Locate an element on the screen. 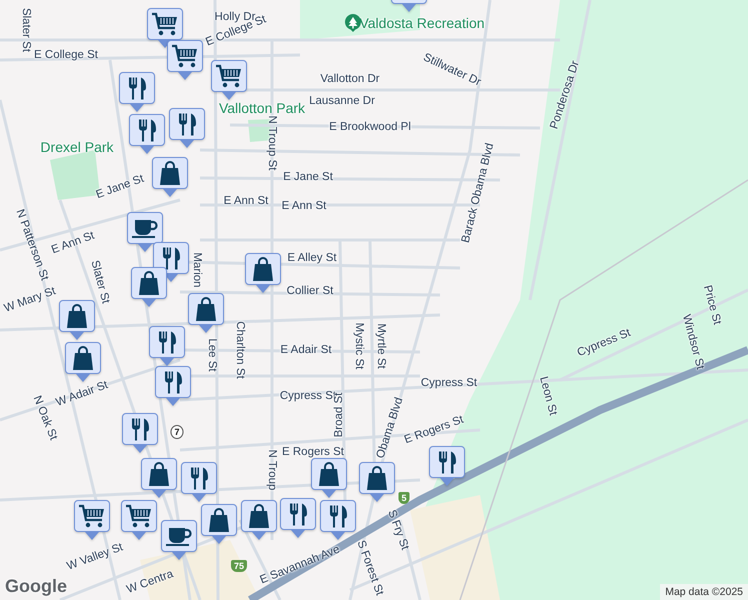 The width and height of the screenshot is (748, 600). street-label: W Centra is located at coordinates (150, 582).